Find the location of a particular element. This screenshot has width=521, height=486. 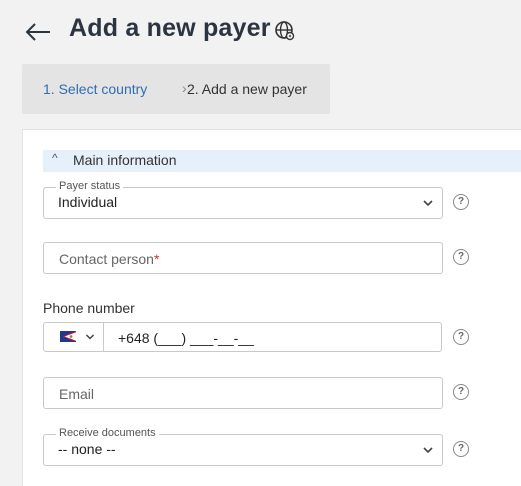

email-help-icon: ? is located at coordinates (461, 392).